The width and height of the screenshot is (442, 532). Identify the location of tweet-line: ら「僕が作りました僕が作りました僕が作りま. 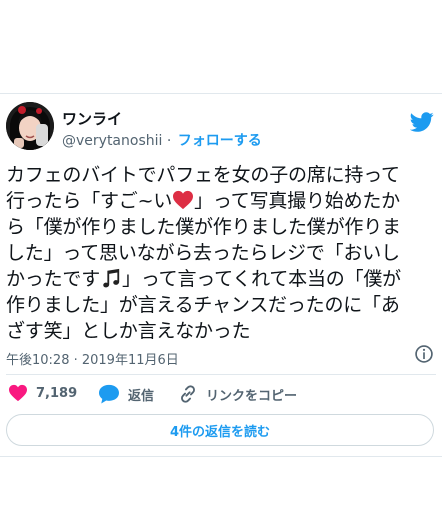
(203, 227).